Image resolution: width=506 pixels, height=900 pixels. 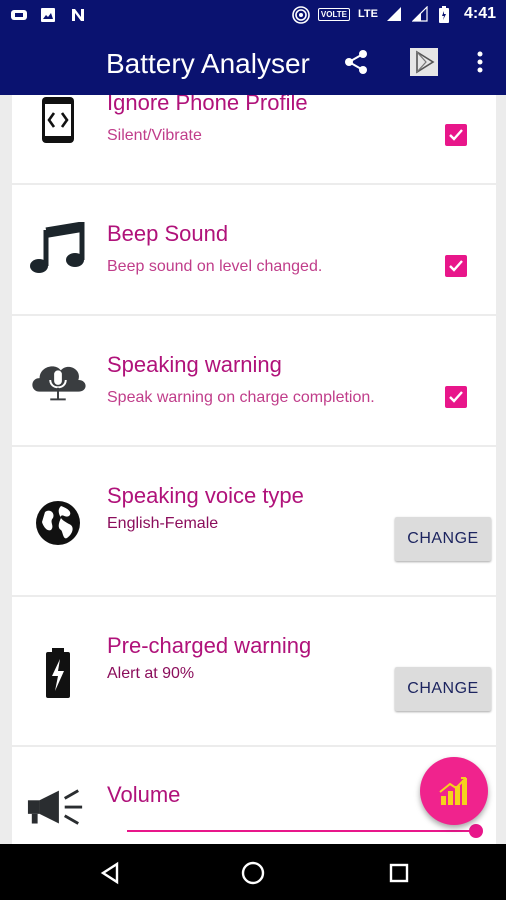 I want to click on volume-slider-thumb, so click(x=476, y=831).